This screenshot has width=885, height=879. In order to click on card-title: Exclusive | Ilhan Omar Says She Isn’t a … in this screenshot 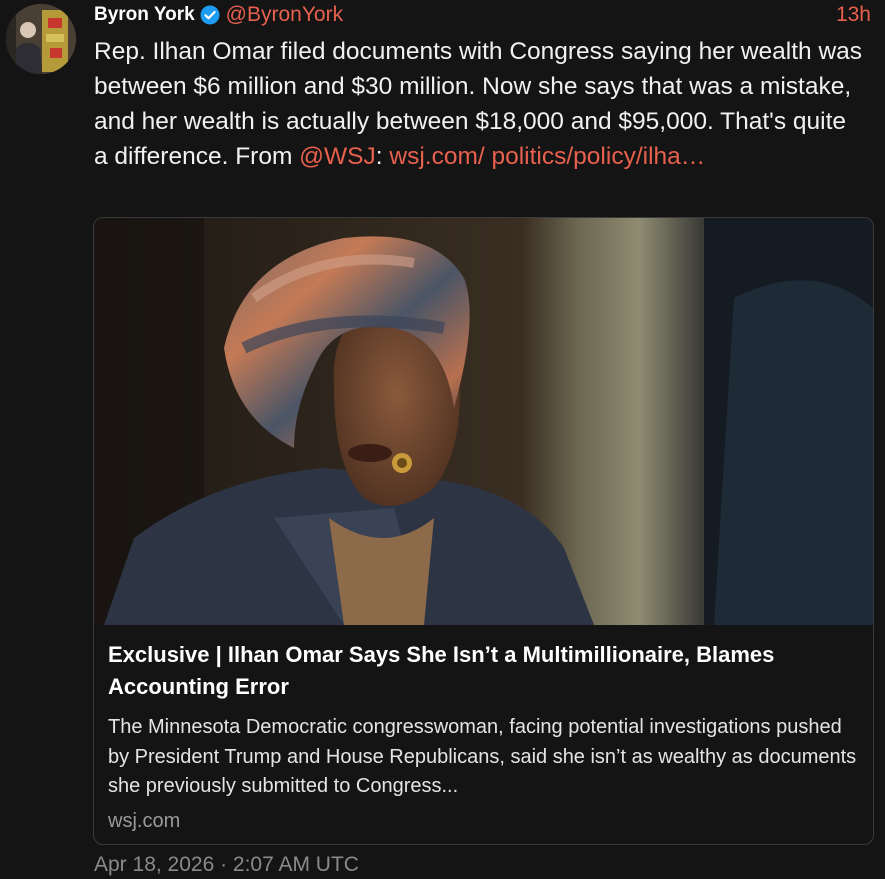, I will do `click(483, 671)`.